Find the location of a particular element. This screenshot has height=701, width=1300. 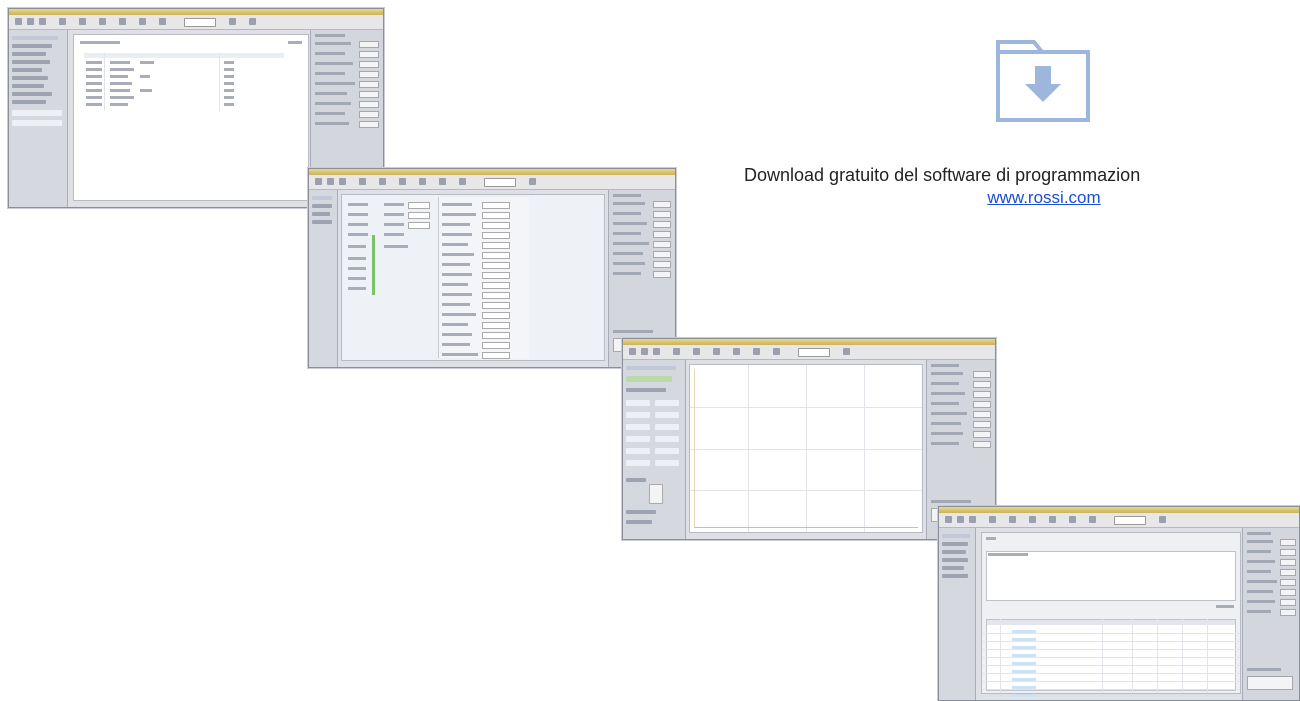

download-link: www.rossi.com is located at coordinates (1044, 198).